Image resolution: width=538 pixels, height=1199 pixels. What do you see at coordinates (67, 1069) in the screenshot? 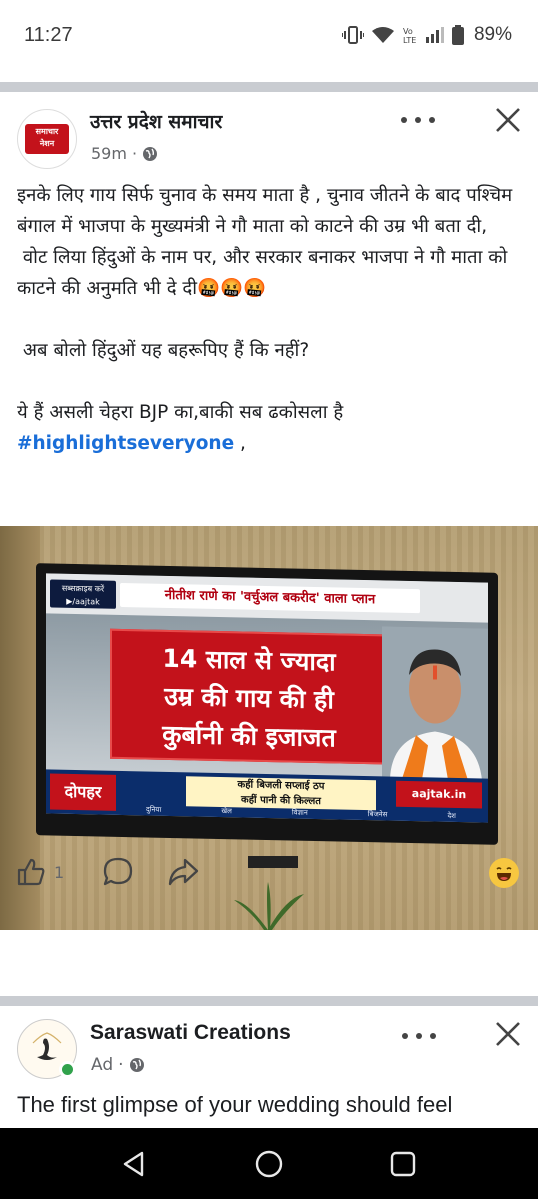
I see `online-status-dot` at bounding box center [67, 1069].